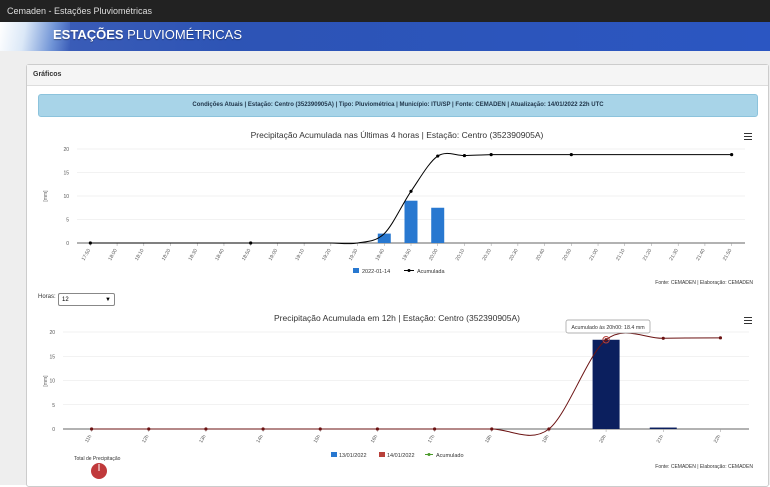 This screenshot has width=770, height=487. What do you see at coordinates (376, 272) in the screenshot?
I see `legend-2022-01-14: 2022-01-14` at bounding box center [376, 272].